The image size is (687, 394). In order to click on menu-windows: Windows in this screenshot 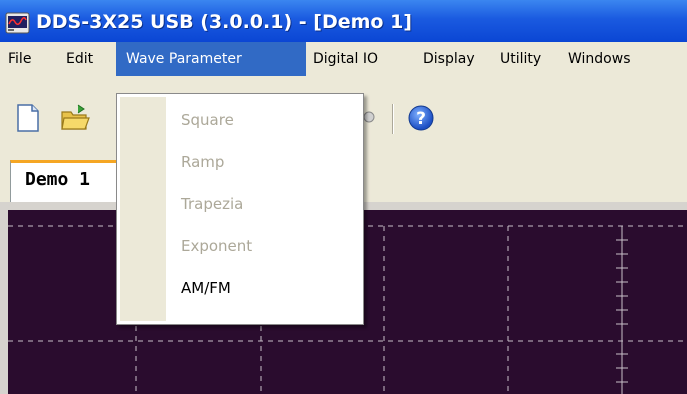, I will do `click(599, 59)`.